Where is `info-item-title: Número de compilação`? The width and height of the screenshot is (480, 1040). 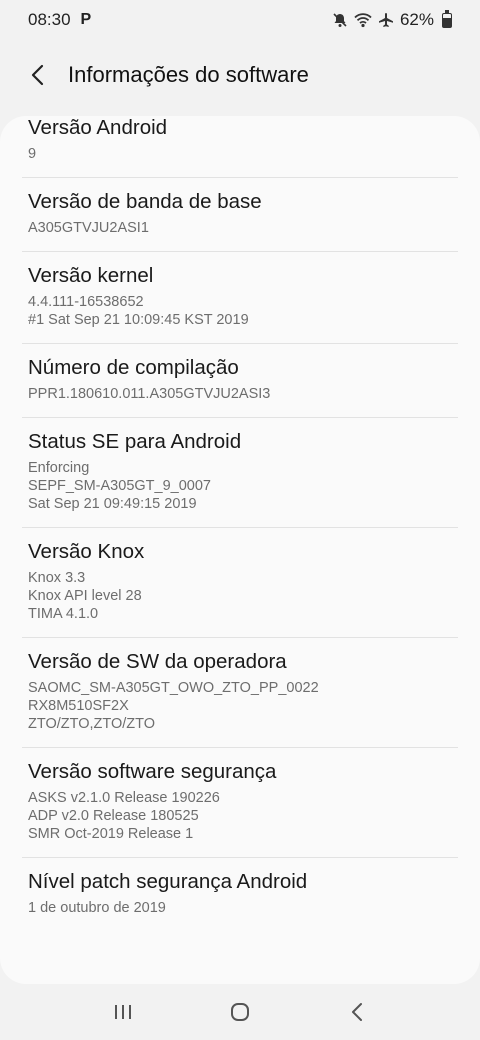 info-item-title: Número de compilação is located at coordinates (133, 367).